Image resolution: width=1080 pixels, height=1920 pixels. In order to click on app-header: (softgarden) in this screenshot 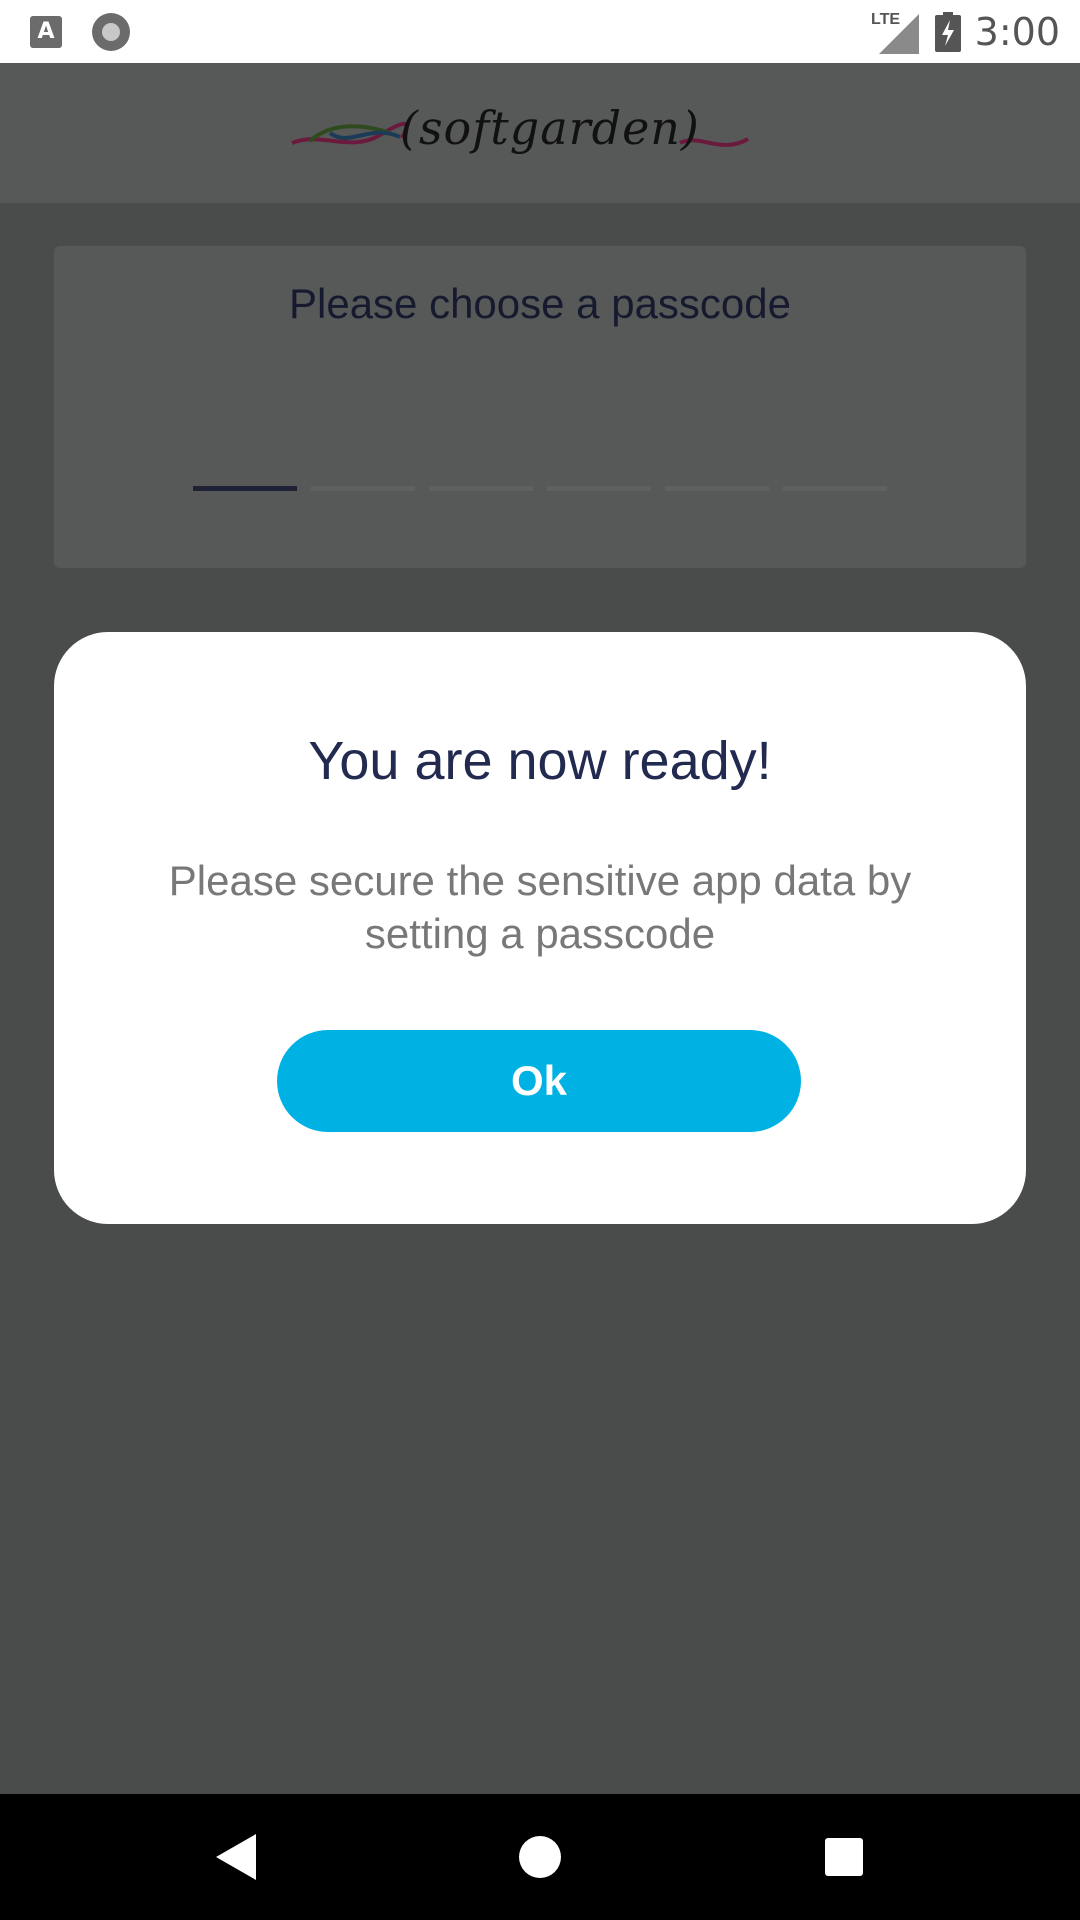, I will do `click(540, 133)`.